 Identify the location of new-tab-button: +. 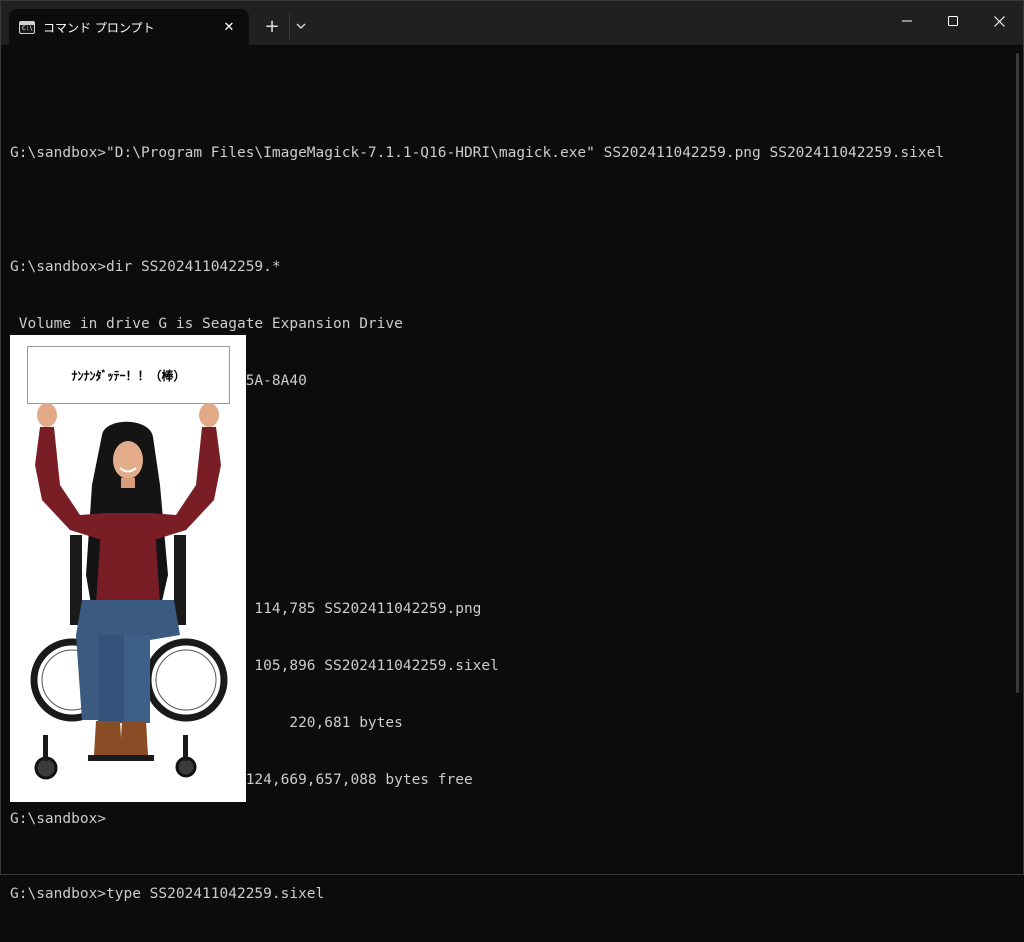
(272, 26).